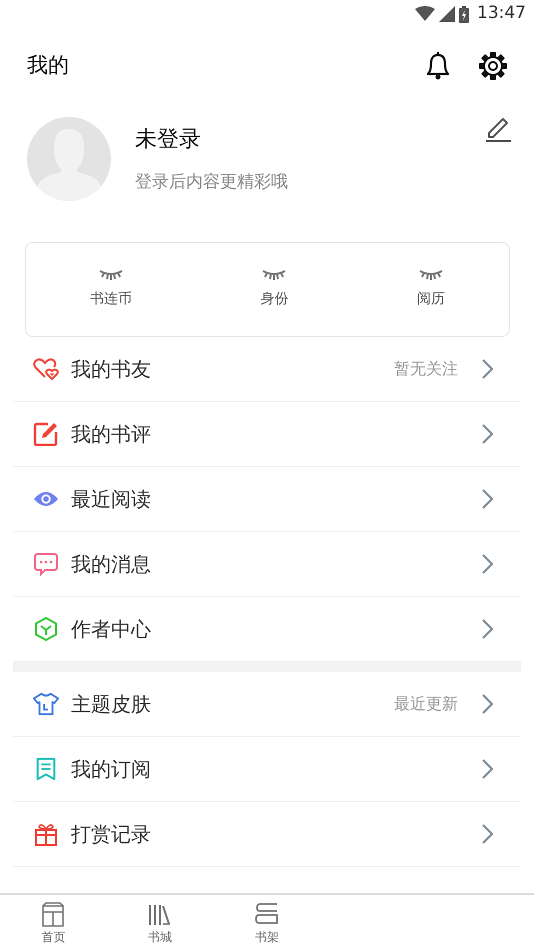 The image size is (534, 950). What do you see at coordinates (111, 834) in the screenshot?
I see `menu-label: 打赏记录` at bounding box center [111, 834].